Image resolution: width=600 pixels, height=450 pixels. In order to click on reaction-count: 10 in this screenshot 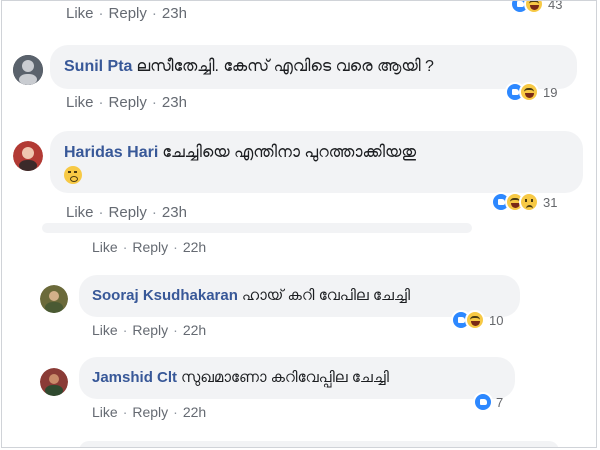, I will do `click(496, 320)`.